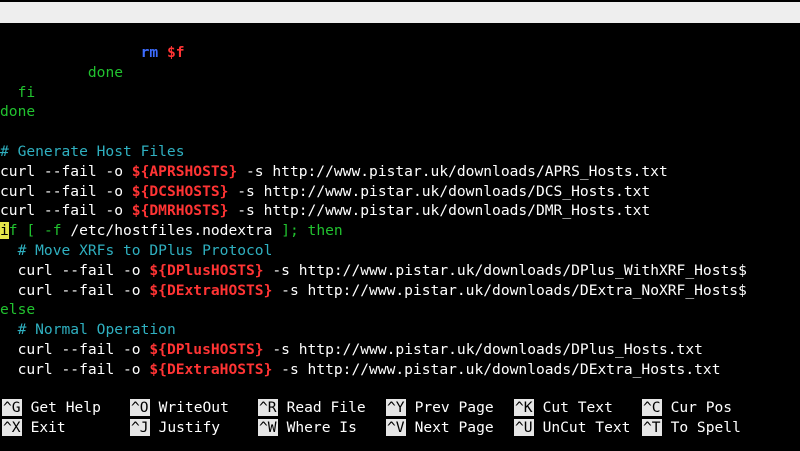  Describe the element at coordinates (96, 330) in the screenshot. I see `comment: # Normal Operation` at that location.